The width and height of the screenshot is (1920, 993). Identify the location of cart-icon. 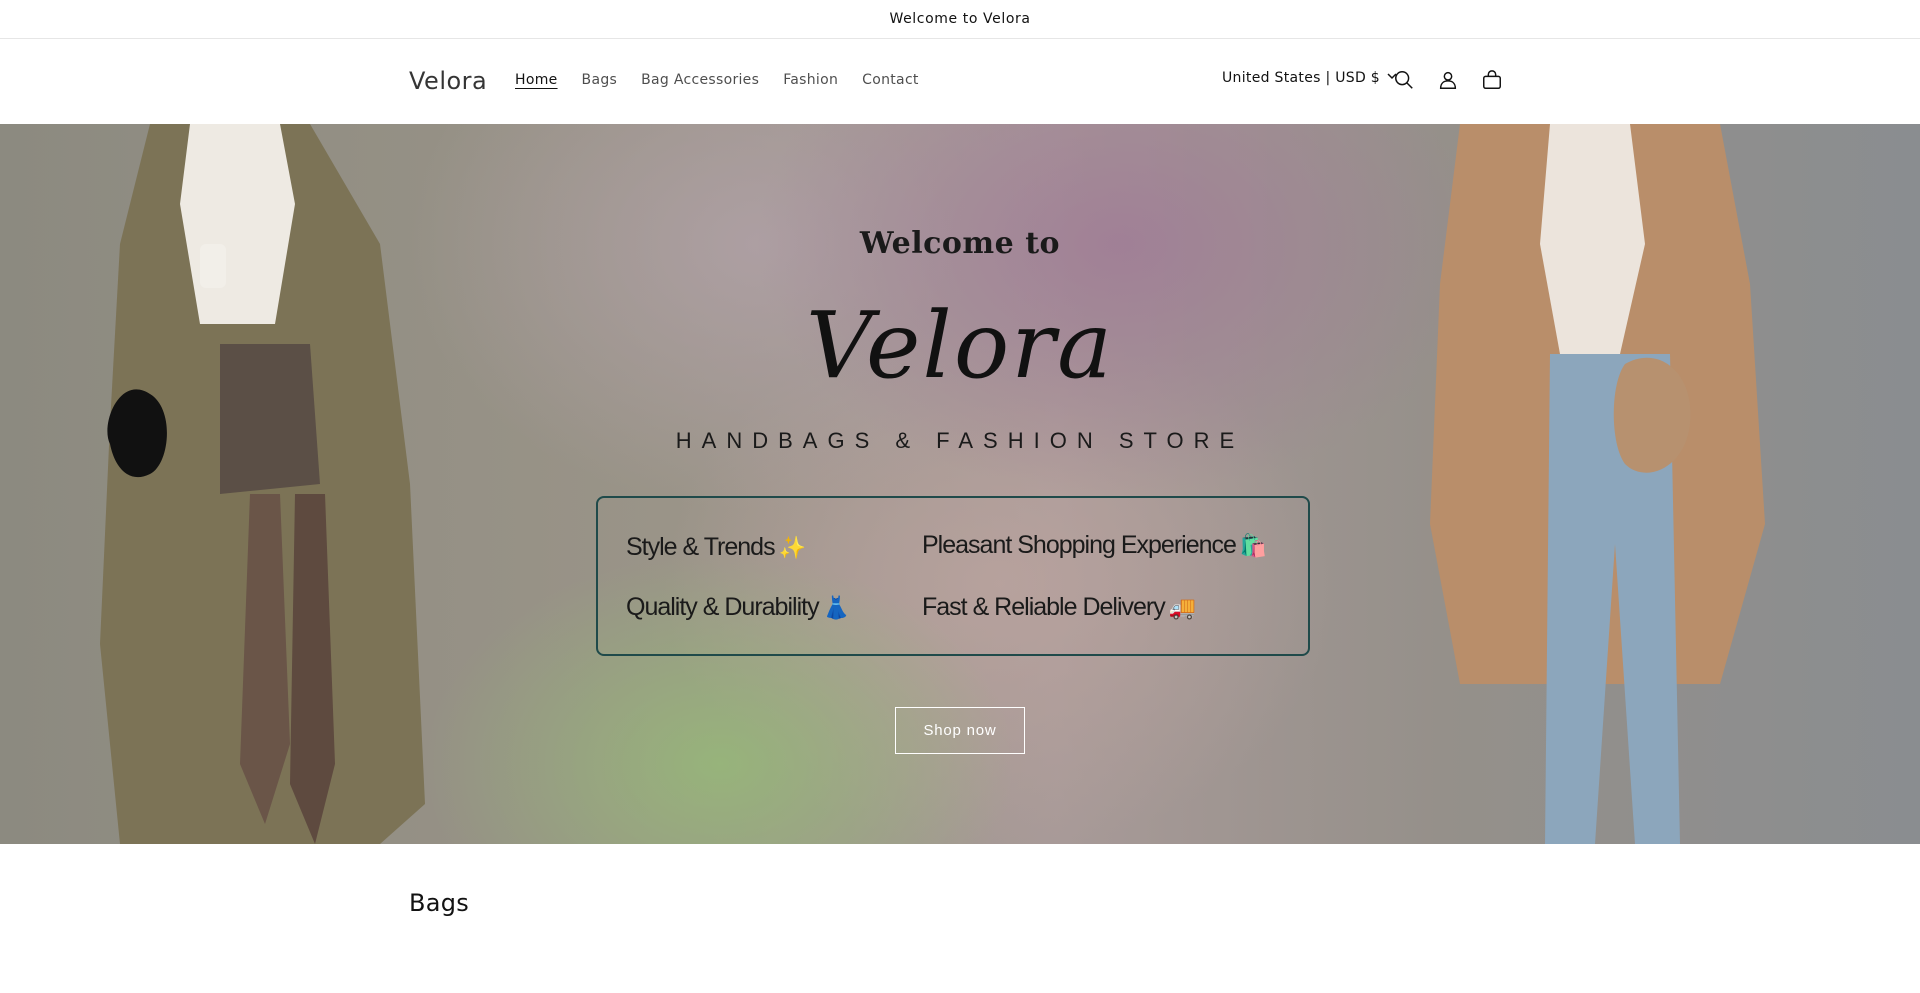
(1492, 80).